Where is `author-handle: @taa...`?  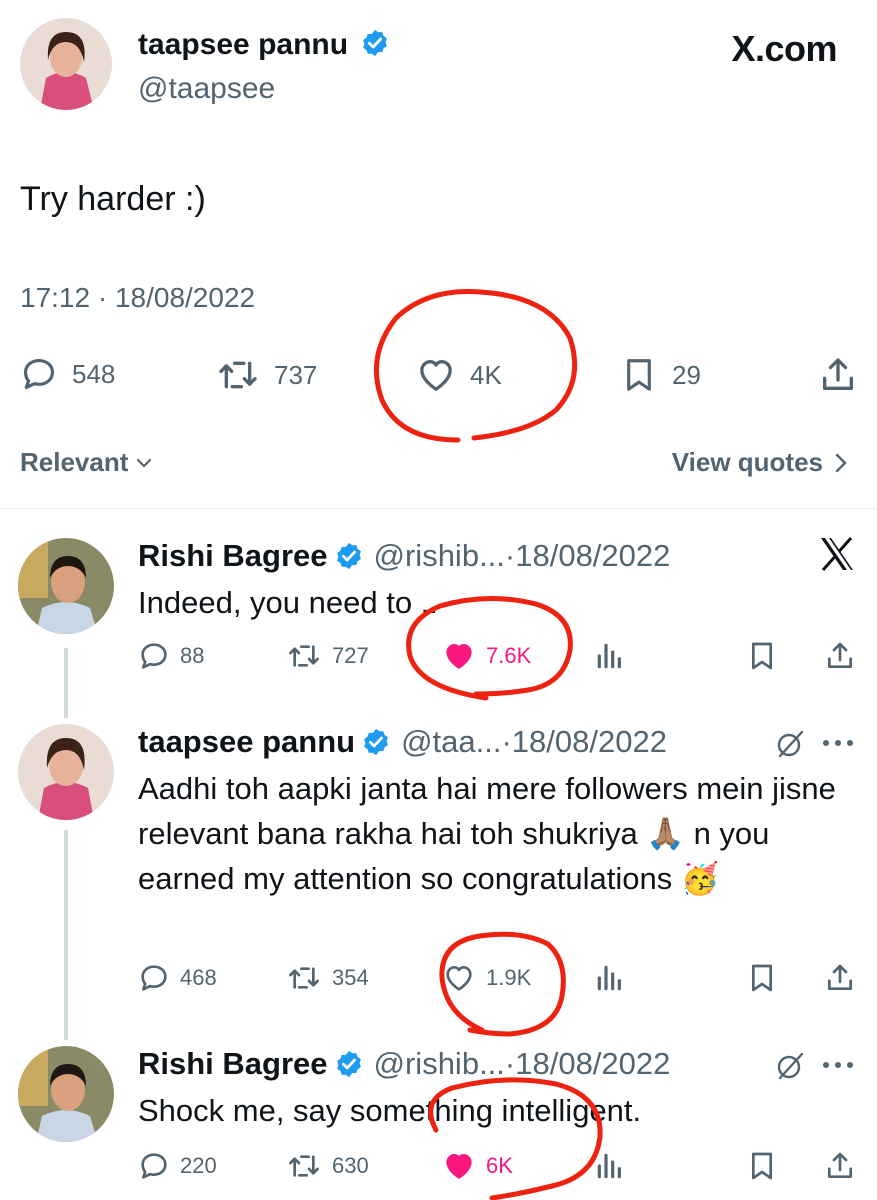 author-handle: @taa... is located at coordinates (451, 742).